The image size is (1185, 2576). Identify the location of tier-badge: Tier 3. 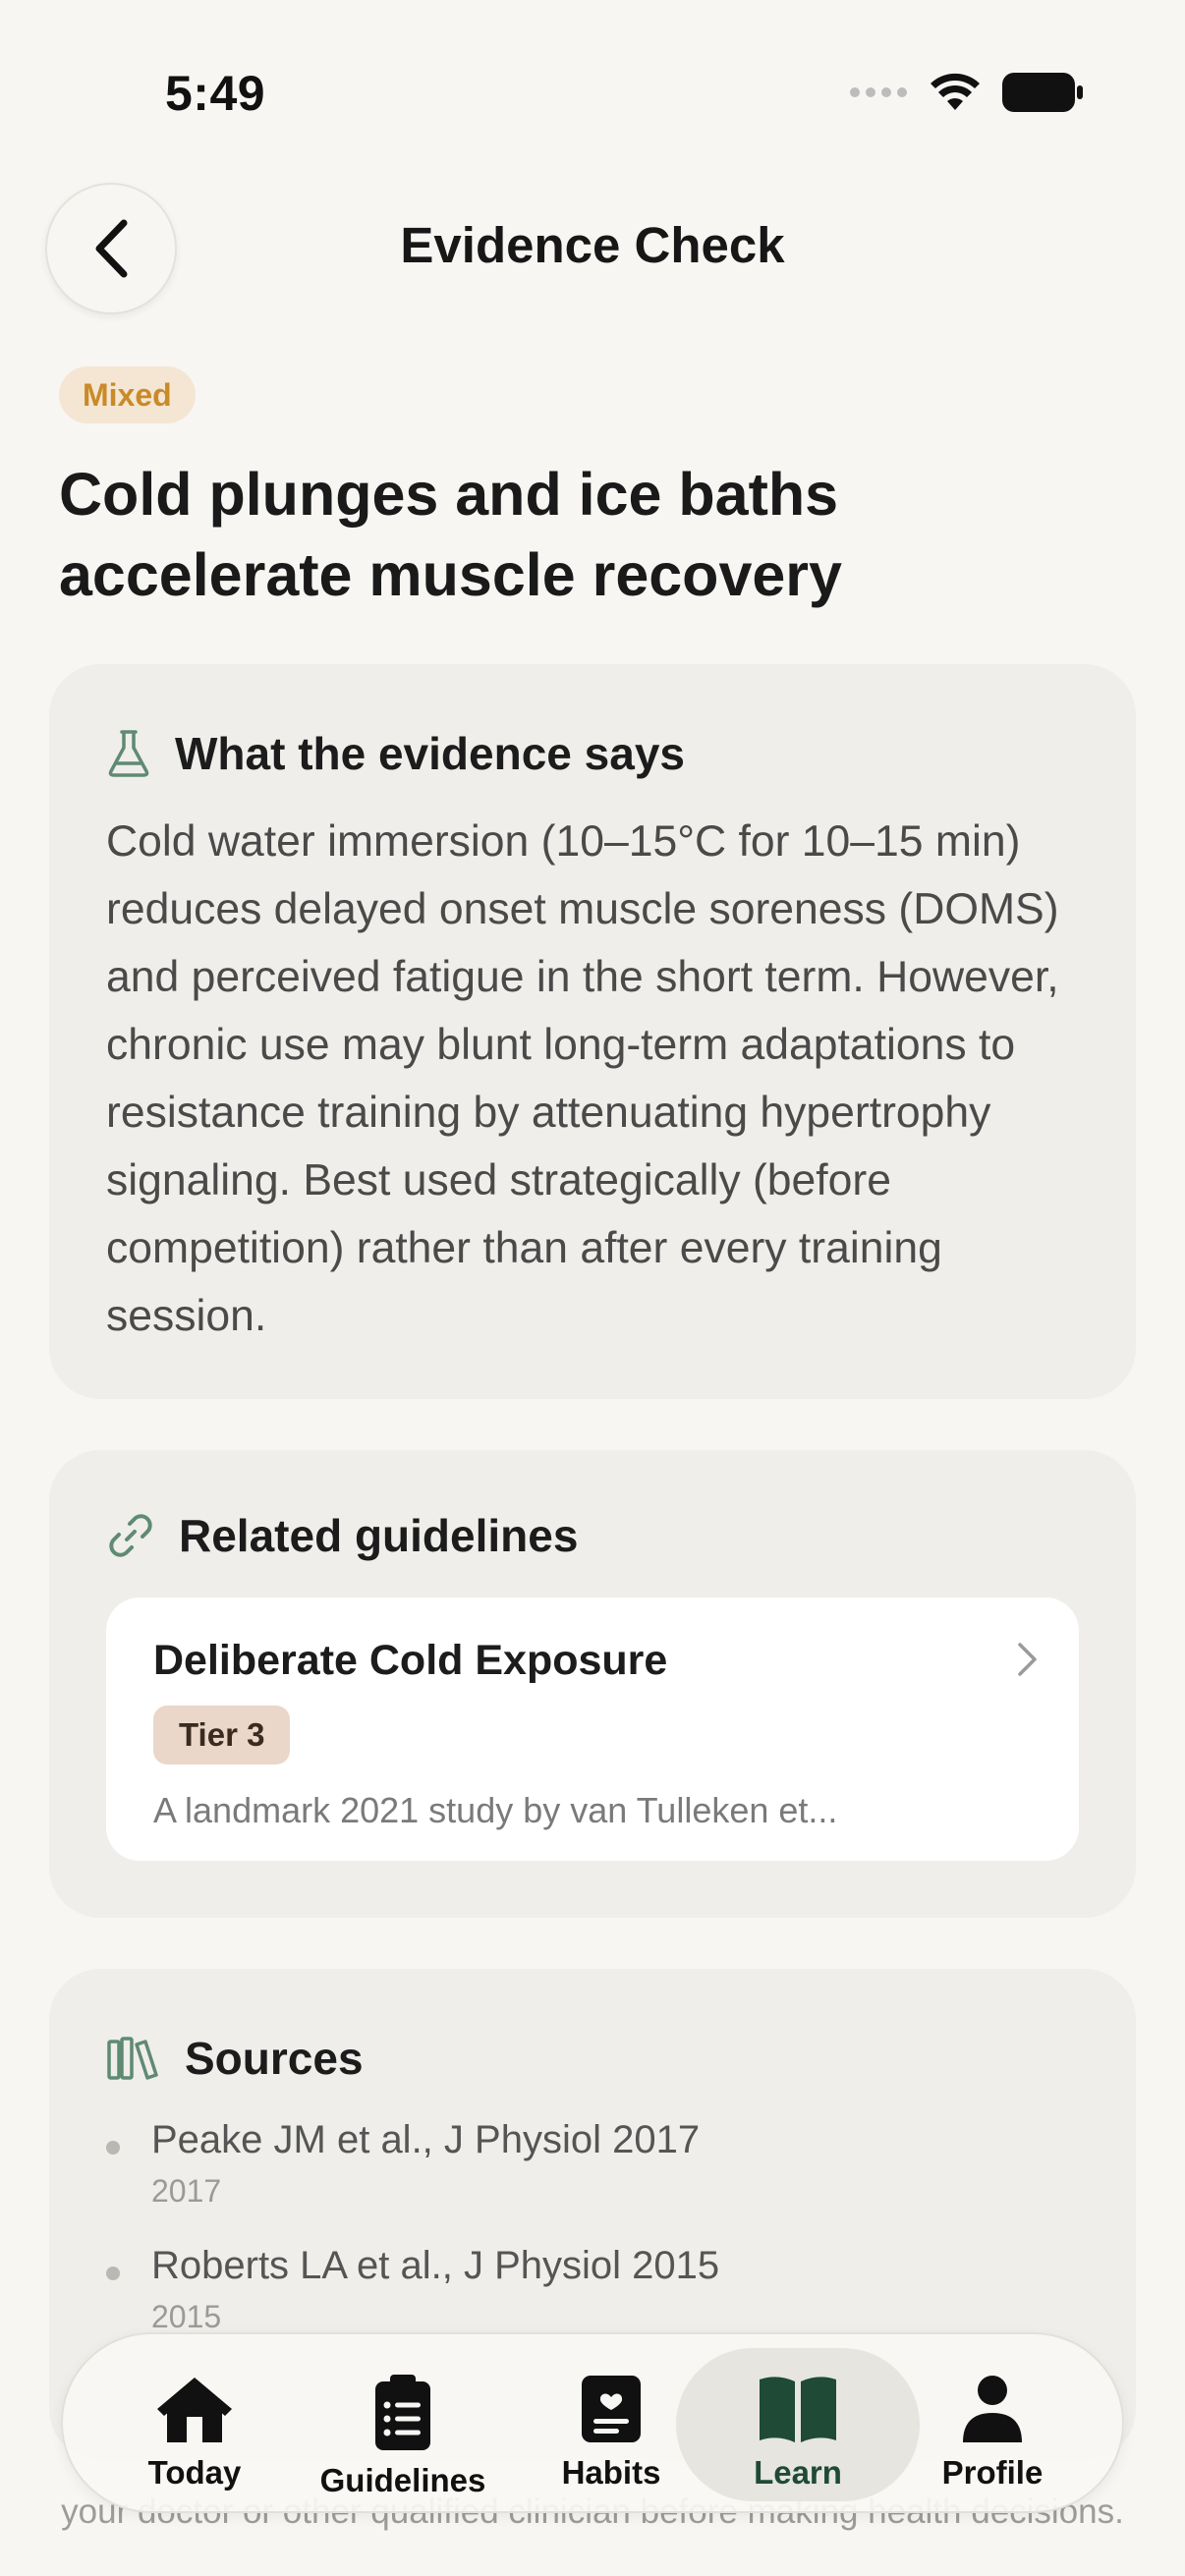
(222, 1735).